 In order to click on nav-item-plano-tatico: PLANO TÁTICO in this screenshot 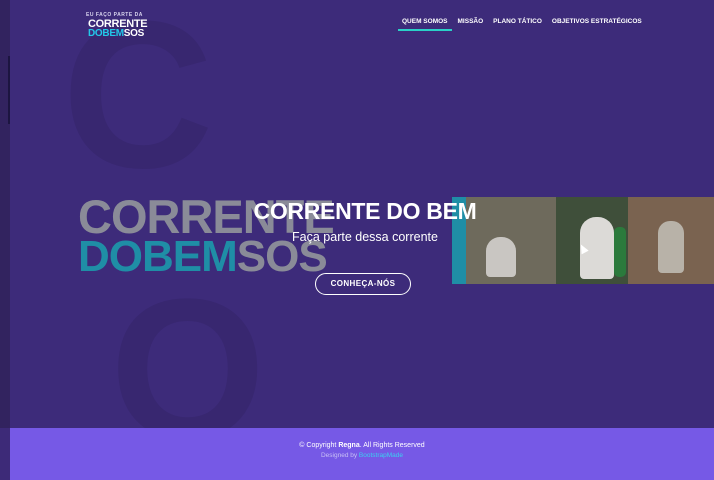, I will do `click(517, 24)`.